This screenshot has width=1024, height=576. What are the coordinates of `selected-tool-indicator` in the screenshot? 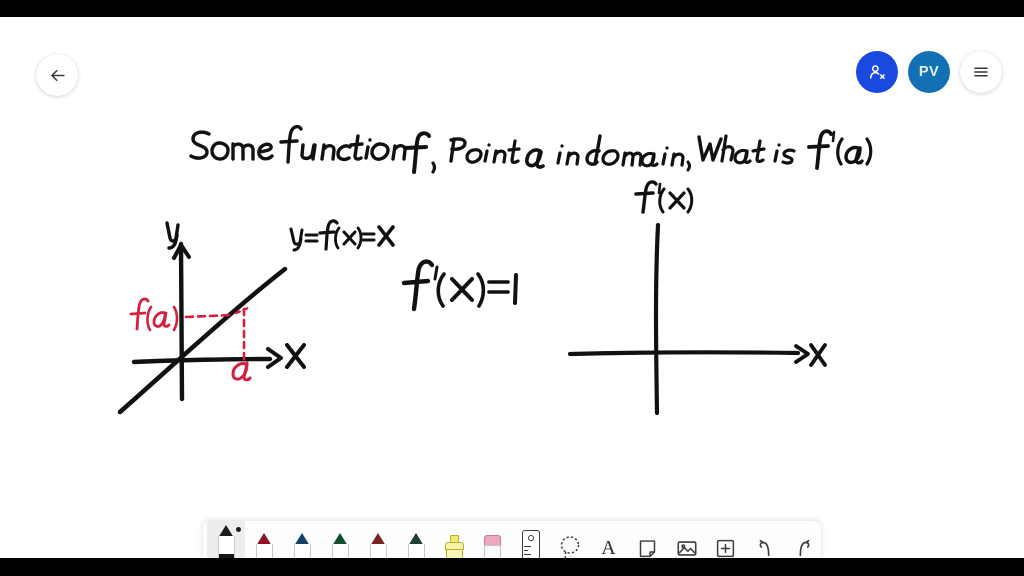 It's located at (238, 529).